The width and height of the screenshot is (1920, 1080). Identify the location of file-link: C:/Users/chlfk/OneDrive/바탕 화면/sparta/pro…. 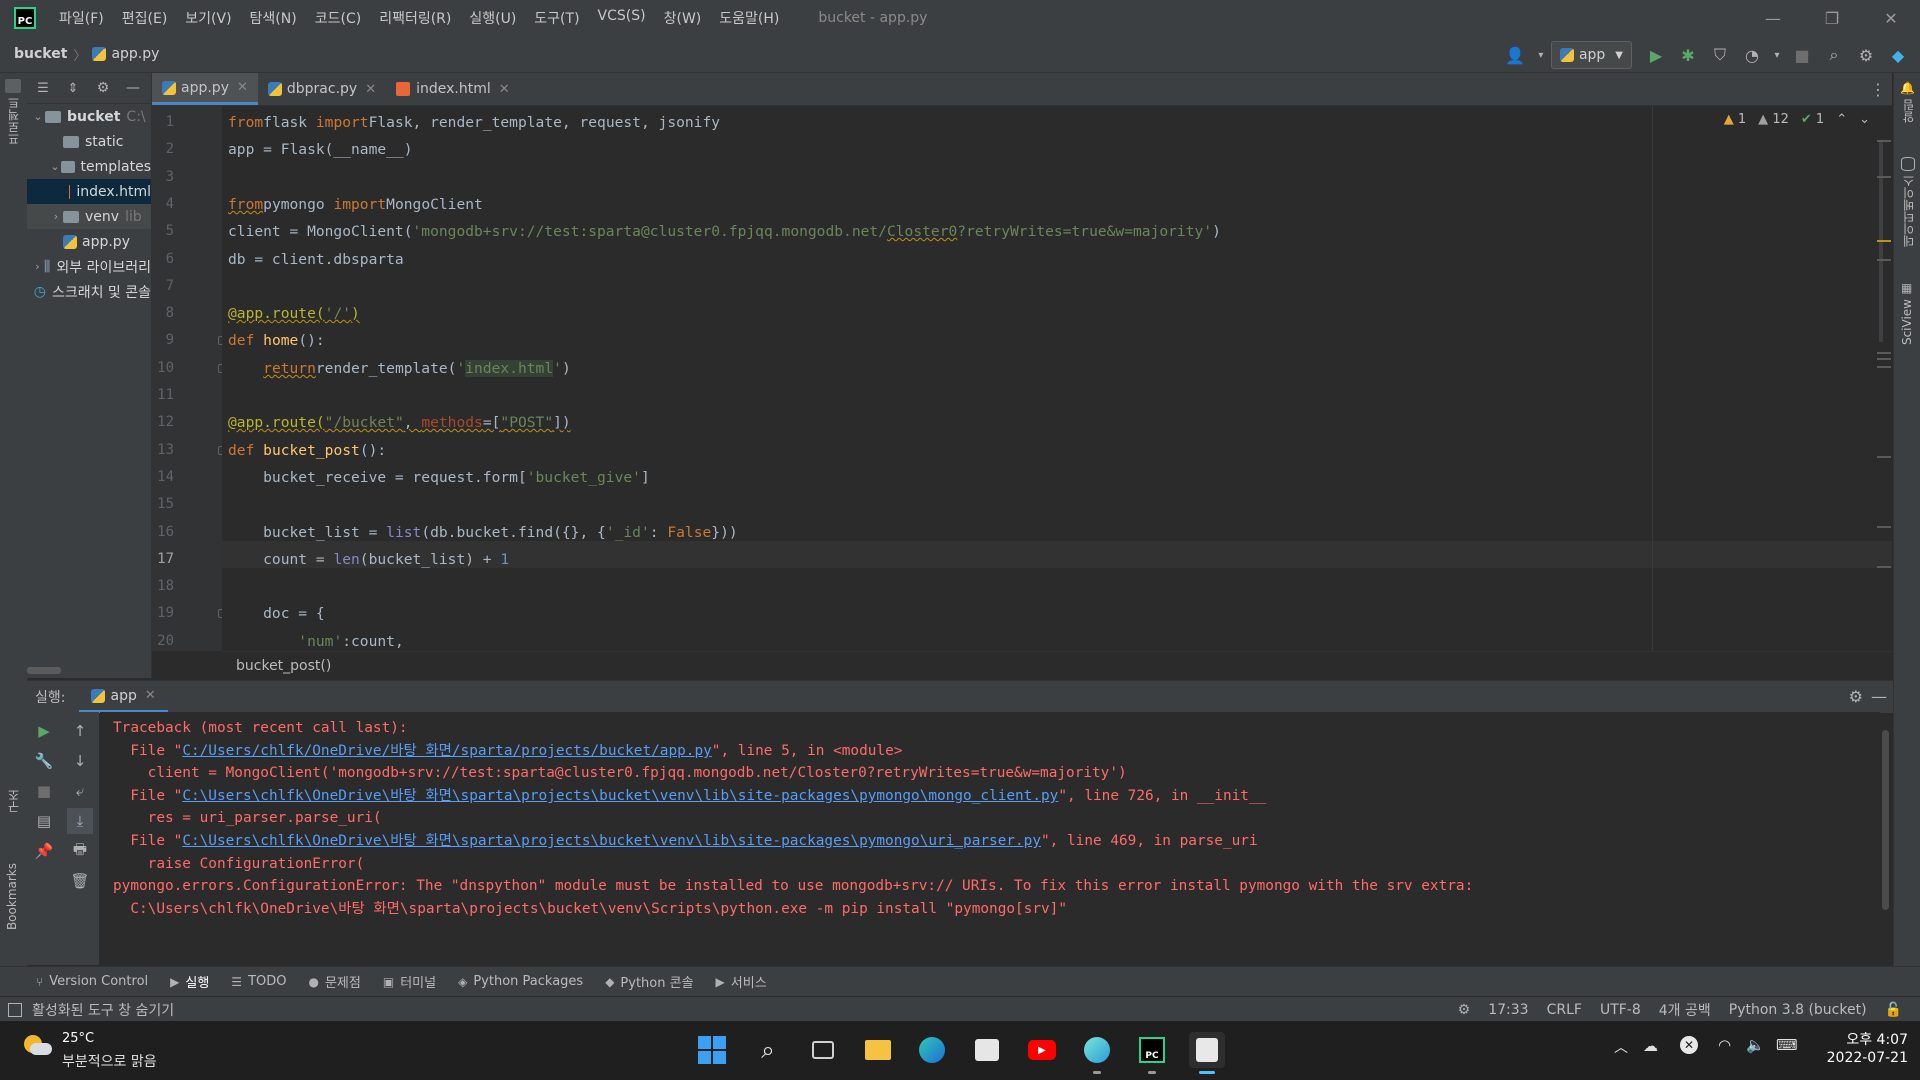
(446, 751).